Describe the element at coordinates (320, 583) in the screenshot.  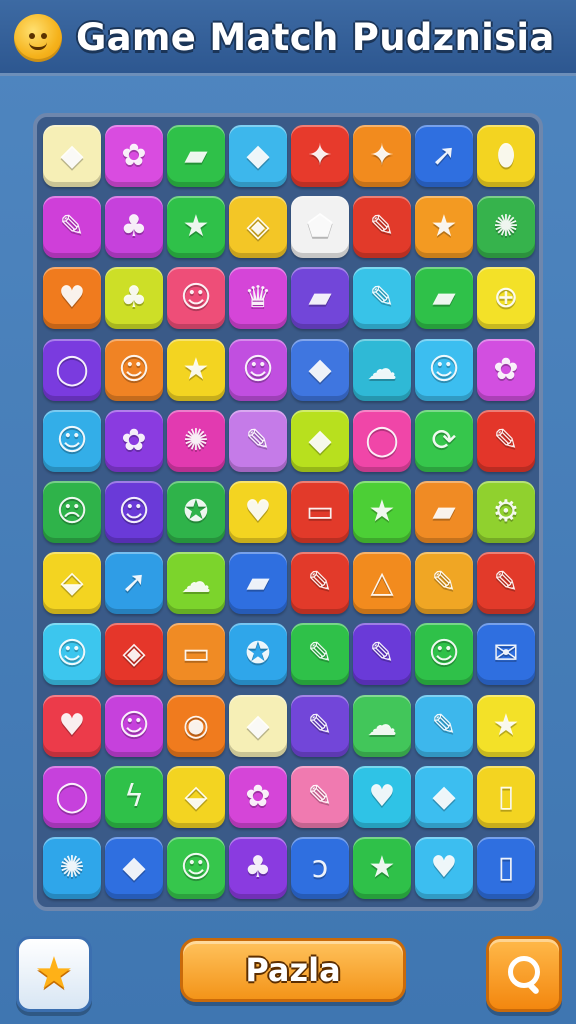
I see `tile-clip: ✎` at that location.